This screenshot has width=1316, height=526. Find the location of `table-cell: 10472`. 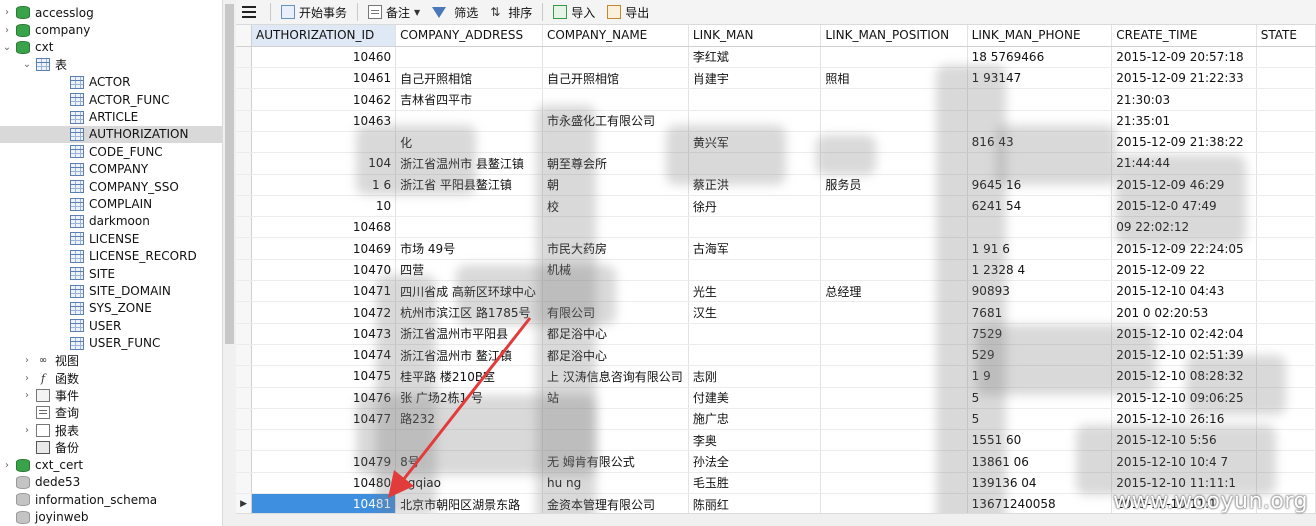

table-cell: 10472 is located at coordinates (324, 312).